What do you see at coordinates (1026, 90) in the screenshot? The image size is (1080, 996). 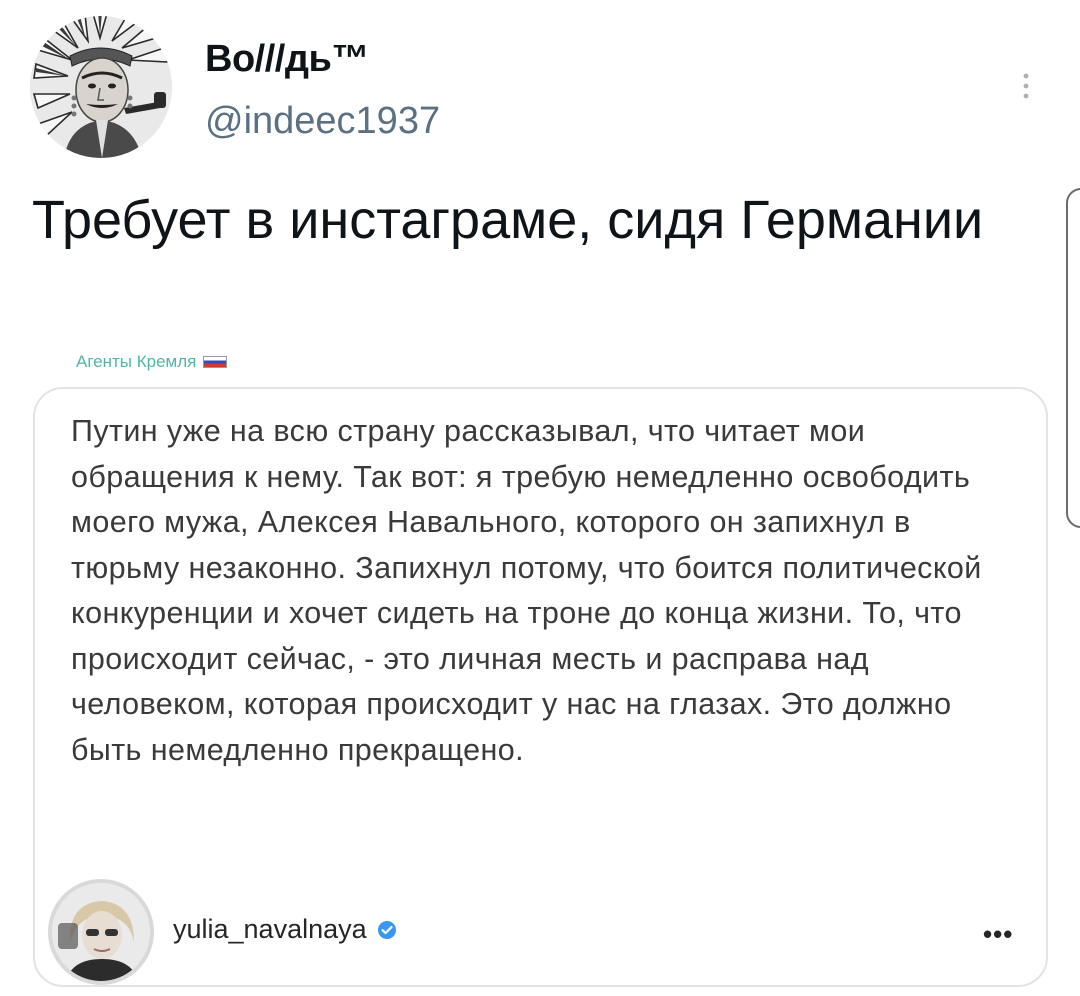 I see `more-vertical-icon` at bounding box center [1026, 90].